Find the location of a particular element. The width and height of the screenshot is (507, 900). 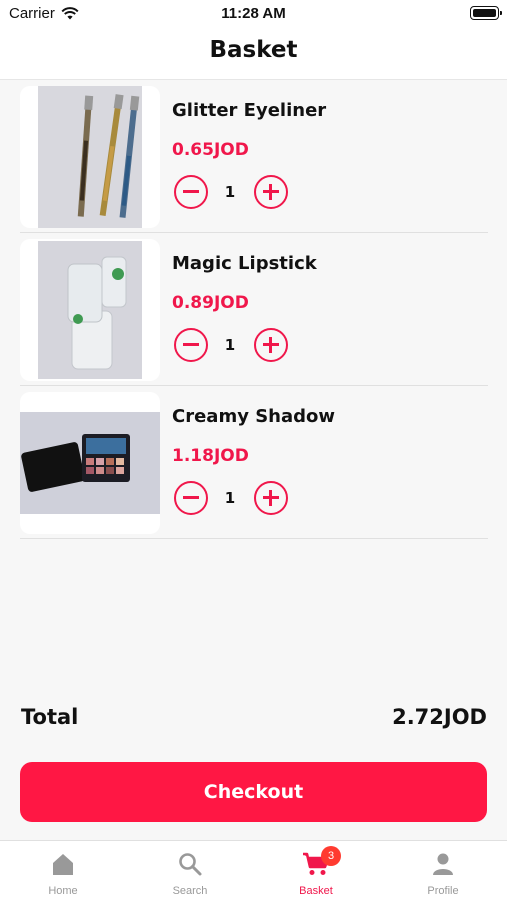

total-value: 2.72JOD is located at coordinates (439, 717).